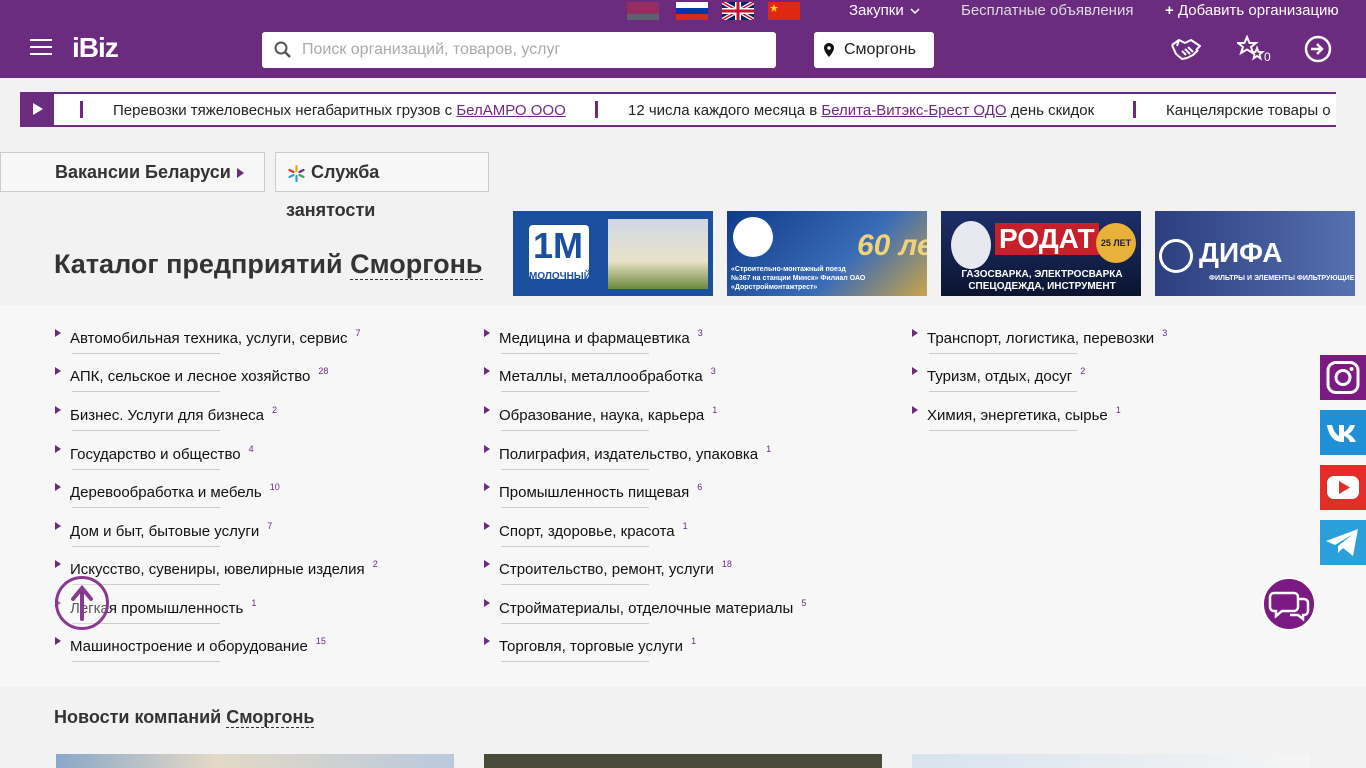 The image size is (1366, 768). What do you see at coordinates (1016, 413) in the screenshot?
I see `category-link: Химия, энергетика, сырье 1` at bounding box center [1016, 413].